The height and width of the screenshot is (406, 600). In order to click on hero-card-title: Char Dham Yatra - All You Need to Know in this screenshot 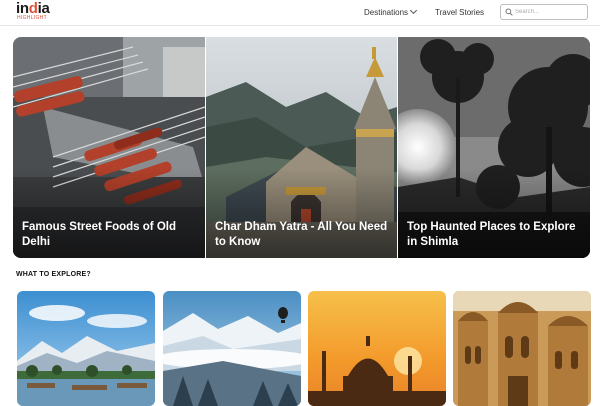, I will do `click(301, 234)`.